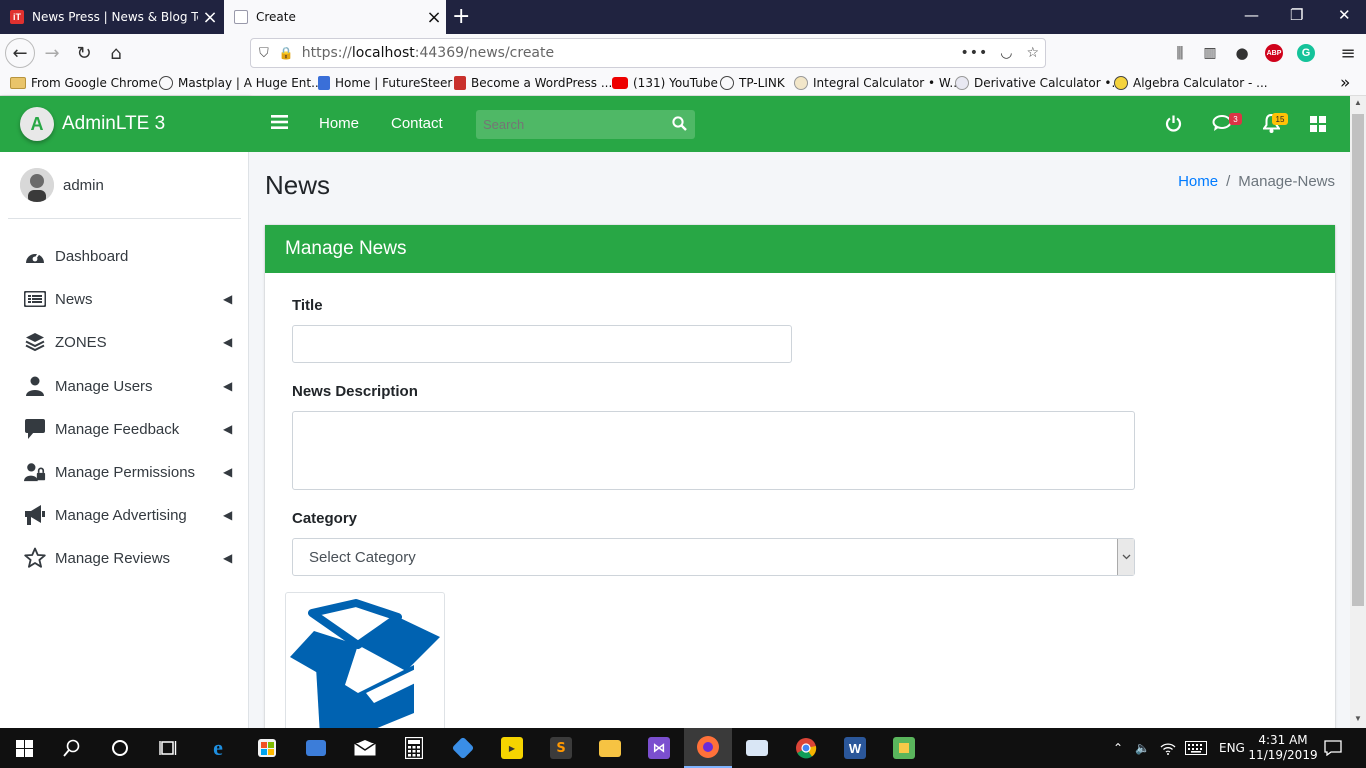 The width and height of the screenshot is (1366, 768). I want to click on sidebar-item-manage-reviews: Manage Reviews ◀, so click(127, 558).